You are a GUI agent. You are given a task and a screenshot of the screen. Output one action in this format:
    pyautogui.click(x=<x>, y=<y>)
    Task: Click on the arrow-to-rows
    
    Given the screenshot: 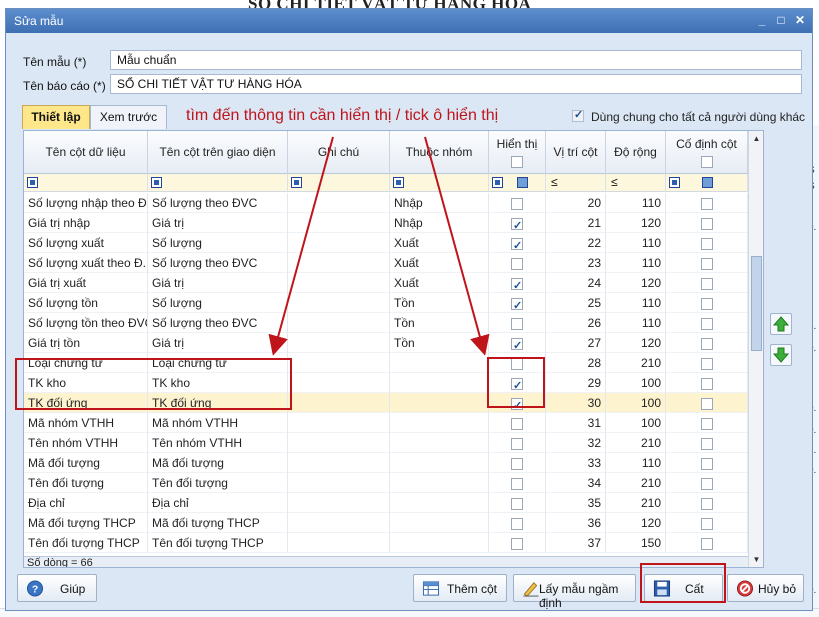 What is the action you would take?
    pyautogui.click(x=301, y=246)
    